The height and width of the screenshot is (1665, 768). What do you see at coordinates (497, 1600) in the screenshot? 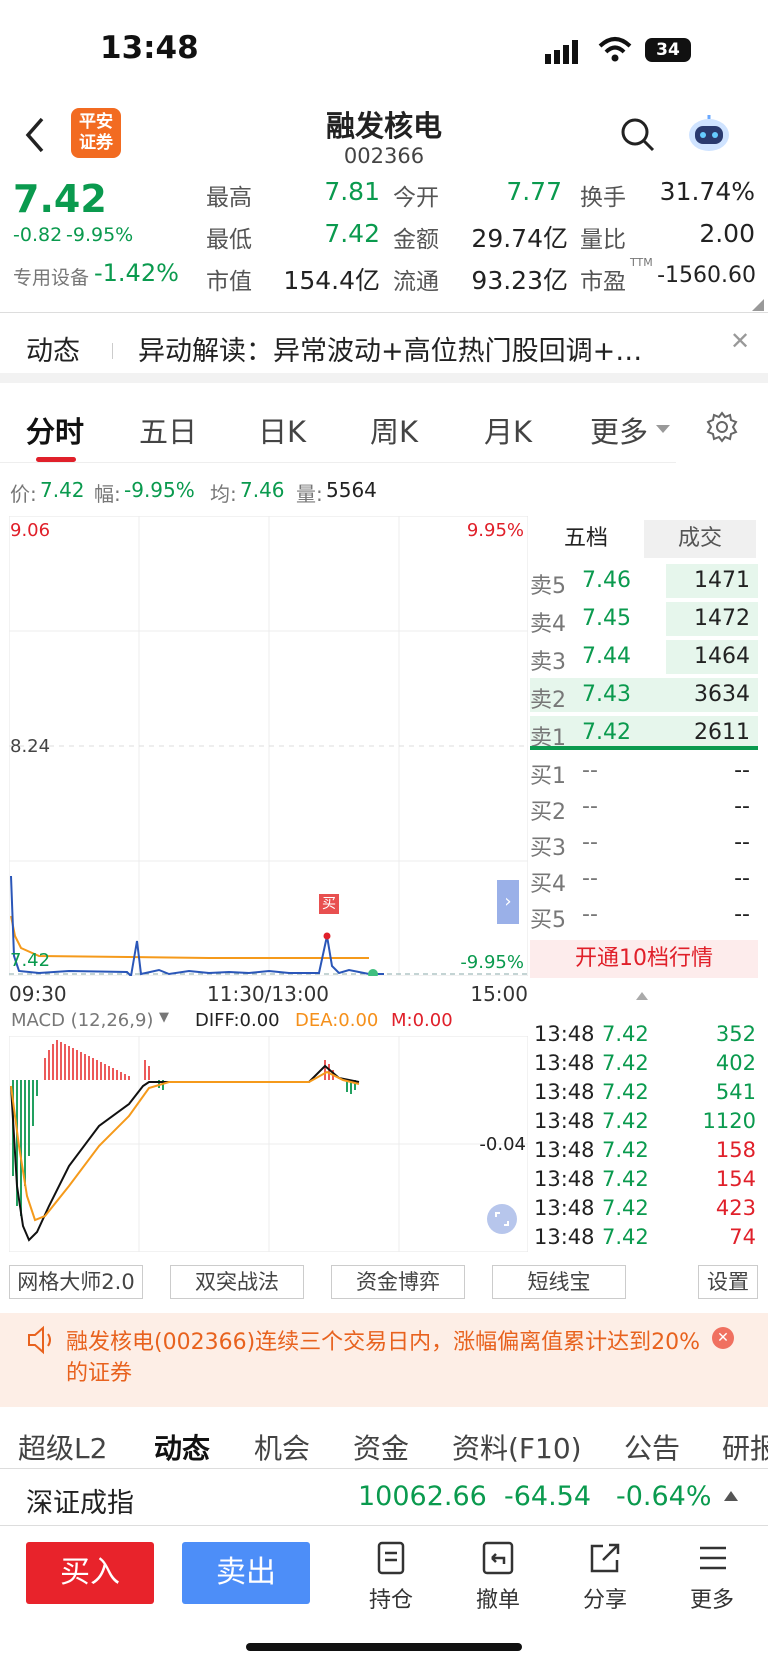
I see `cancel-order-label: 撤单` at bounding box center [497, 1600].